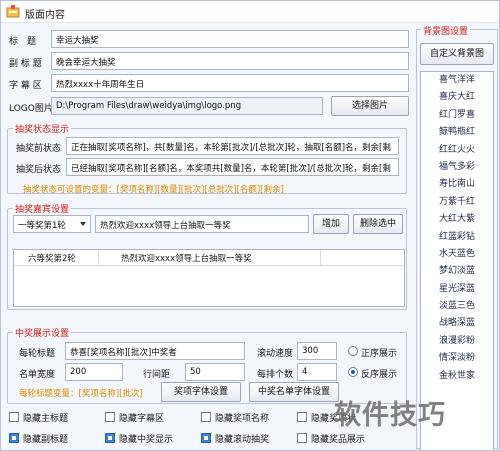 Image resolution: width=500 pixels, height=451 pixels. I want to click on hide-prize-status-checkbox, so click(302, 417).